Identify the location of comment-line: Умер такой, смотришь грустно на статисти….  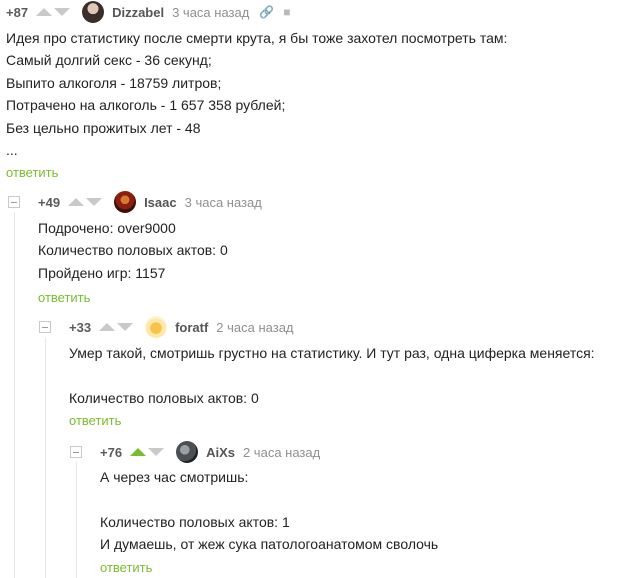
(332, 353).